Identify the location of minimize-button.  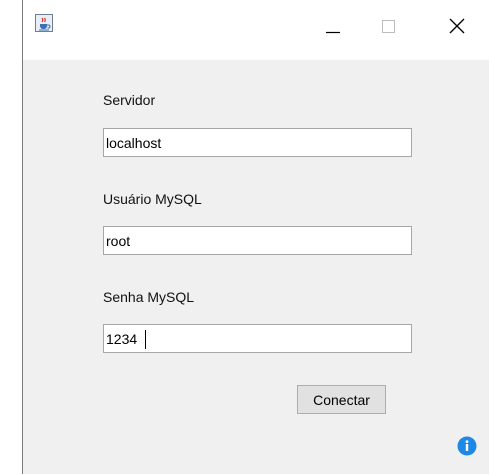
(331, 27).